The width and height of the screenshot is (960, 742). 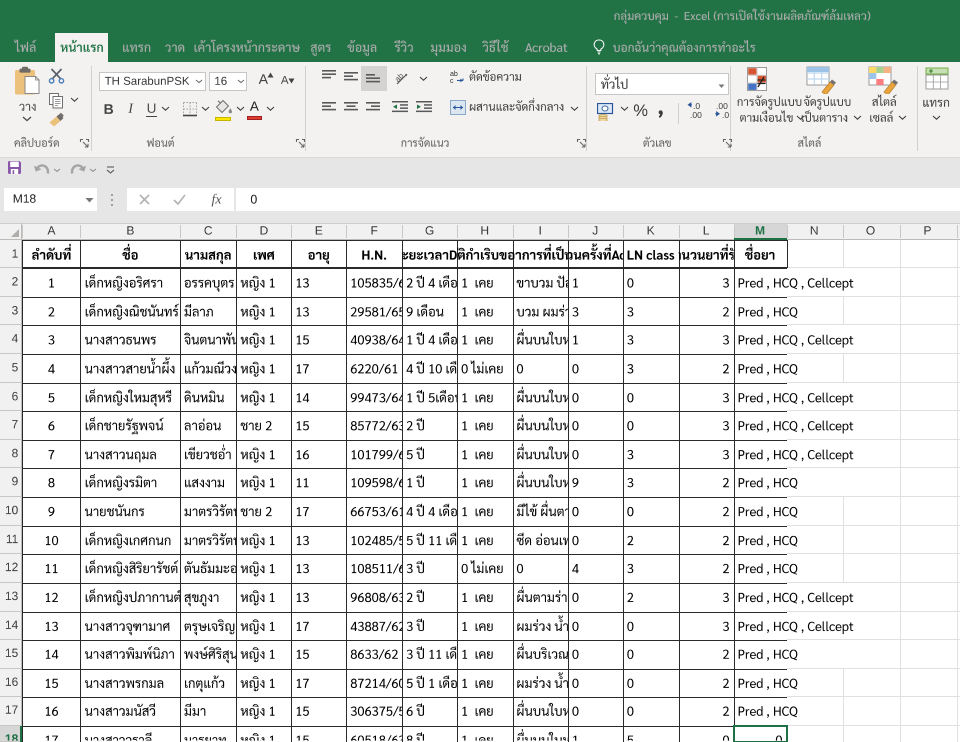 What do you see at coordinates (696, 114) in the screenshot?
I see `svg-text: .00` at bounding box center [696, 114].